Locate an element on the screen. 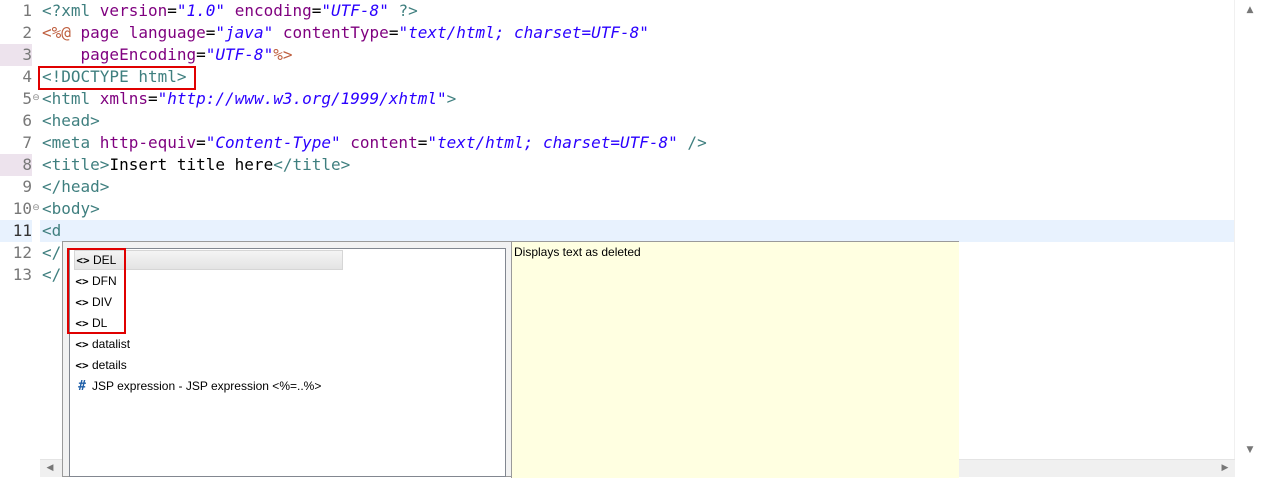  line-number: 6 is located at coordinates (27, 120).